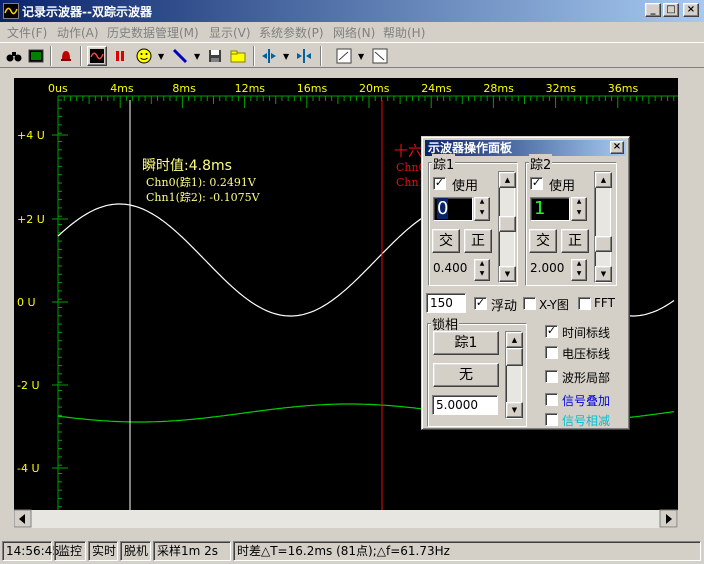 The height and width of the screenshot is (564, 704). I want to click on voltage-marker-checkbox, so click(551, 352).